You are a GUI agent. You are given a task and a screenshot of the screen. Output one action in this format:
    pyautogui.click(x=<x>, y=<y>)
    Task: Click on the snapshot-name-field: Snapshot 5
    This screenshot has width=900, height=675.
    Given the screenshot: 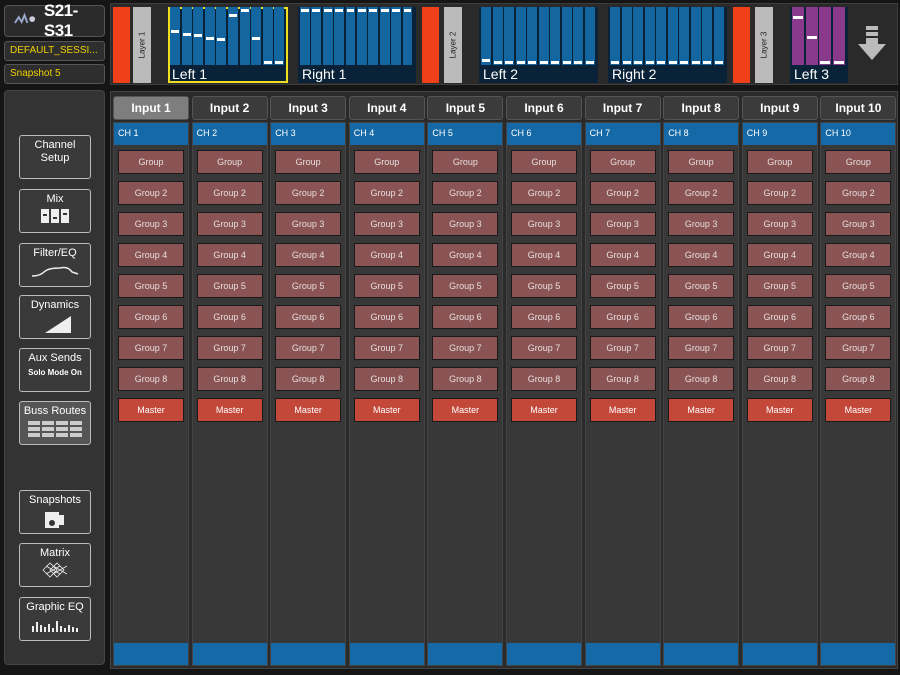 What is the action you would take?
    pyautogui.click(x=54, y=74)
    